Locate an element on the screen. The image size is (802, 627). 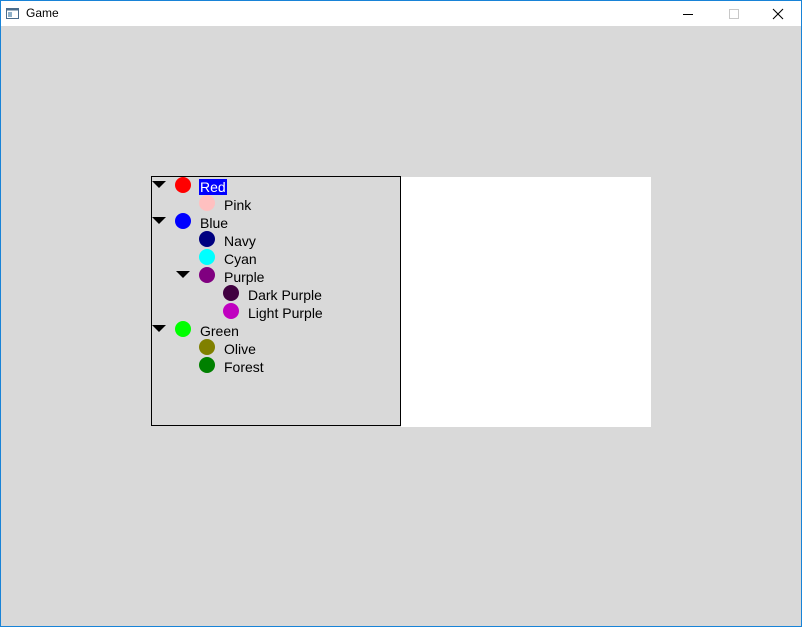
tree-item-label: Olive is located at coordinates (240, 349).